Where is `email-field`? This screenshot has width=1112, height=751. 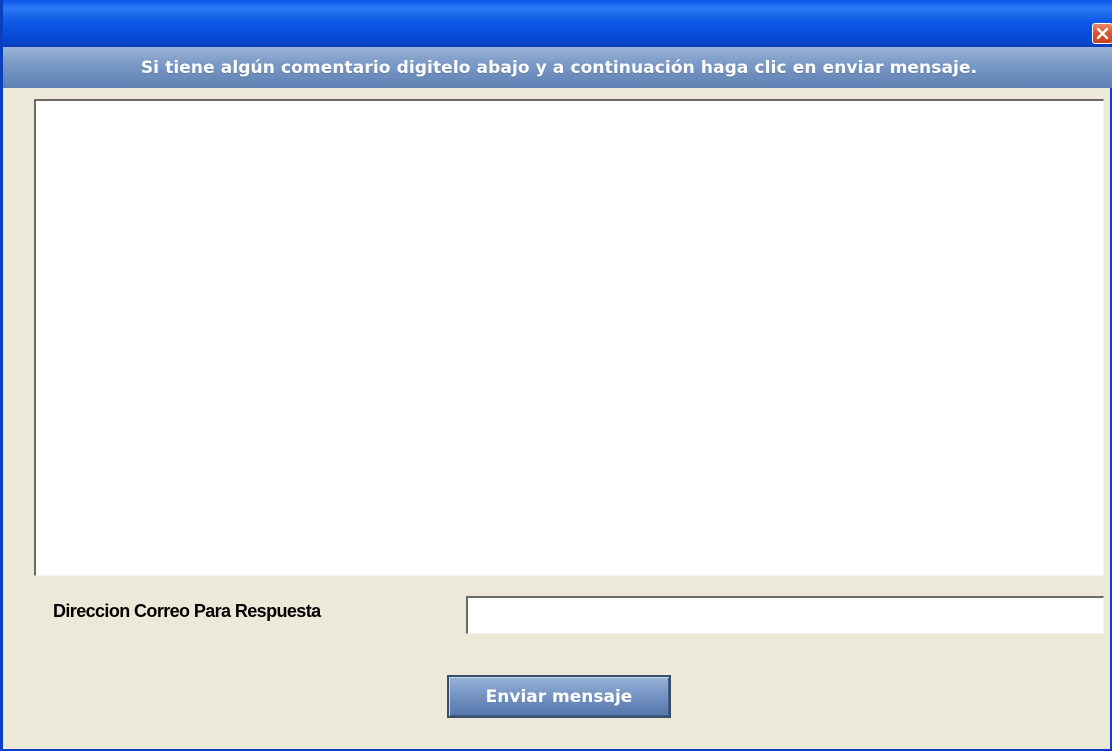
email-field is located at coordinates (785, 615).